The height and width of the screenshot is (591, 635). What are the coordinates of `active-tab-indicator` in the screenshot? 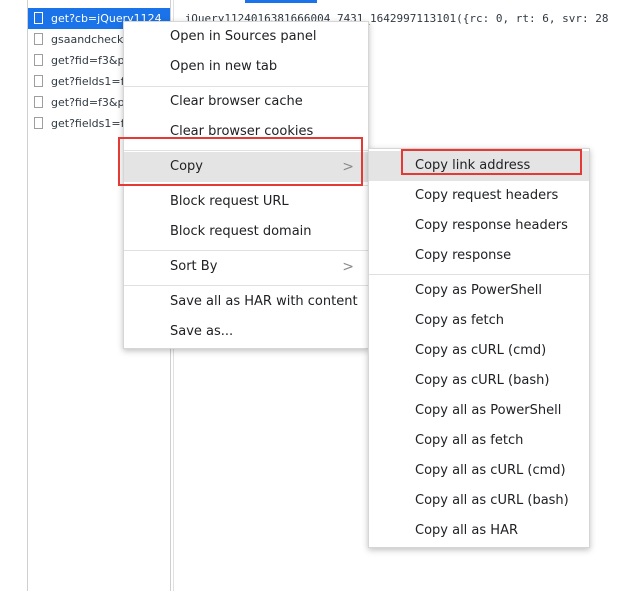 It's located at (281, 1).